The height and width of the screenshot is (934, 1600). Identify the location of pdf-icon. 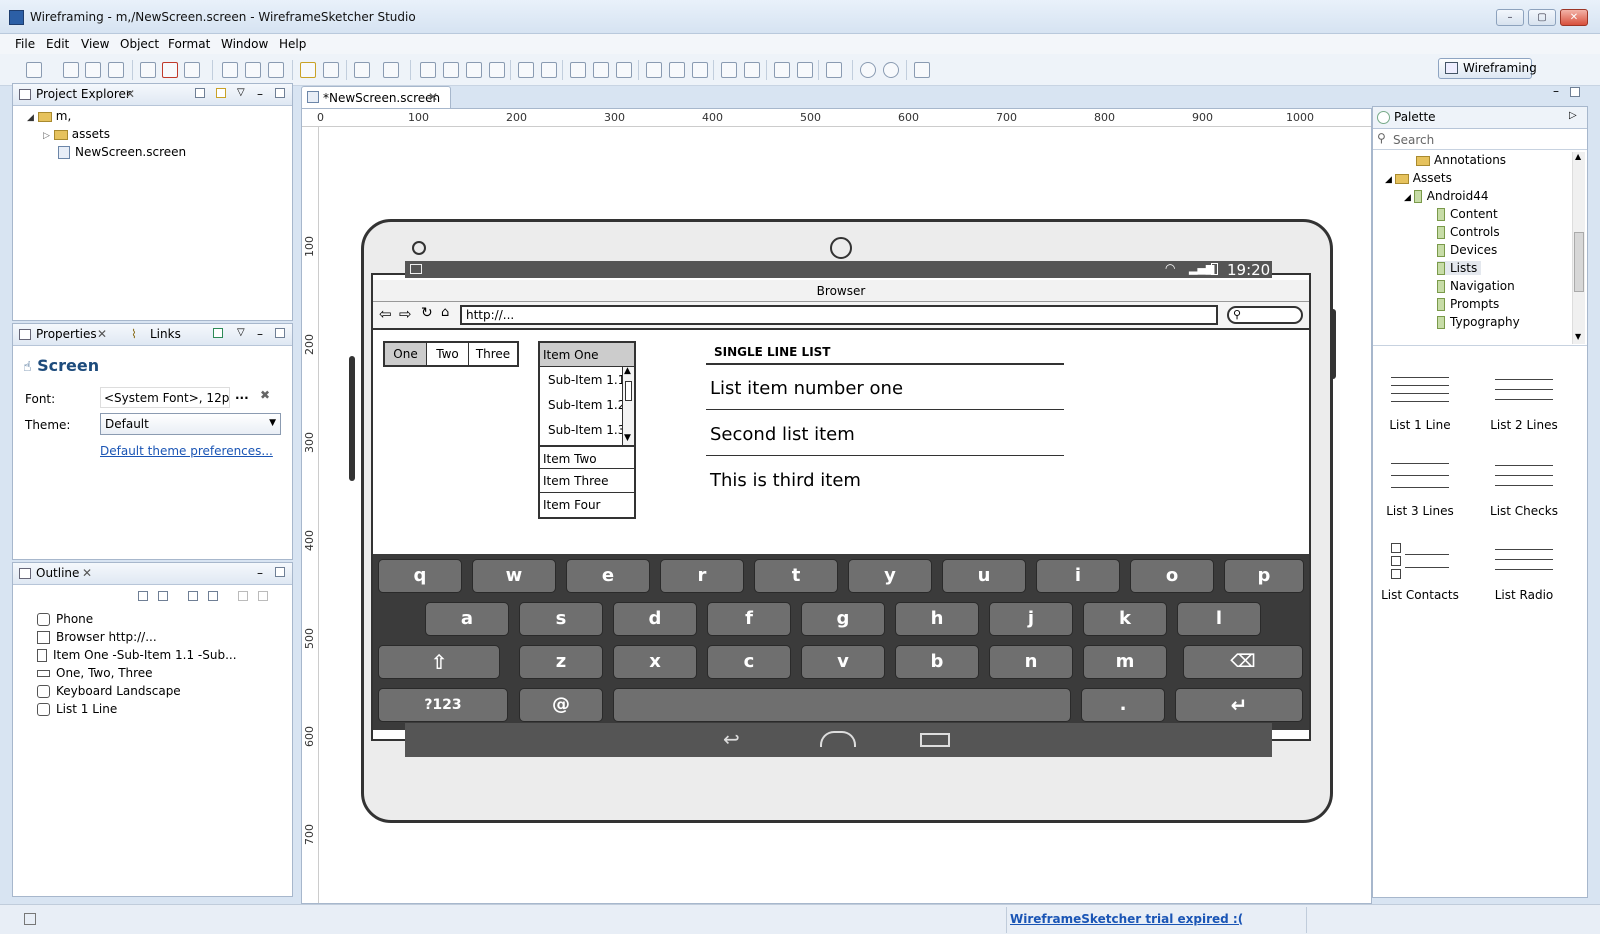
(170, 70).